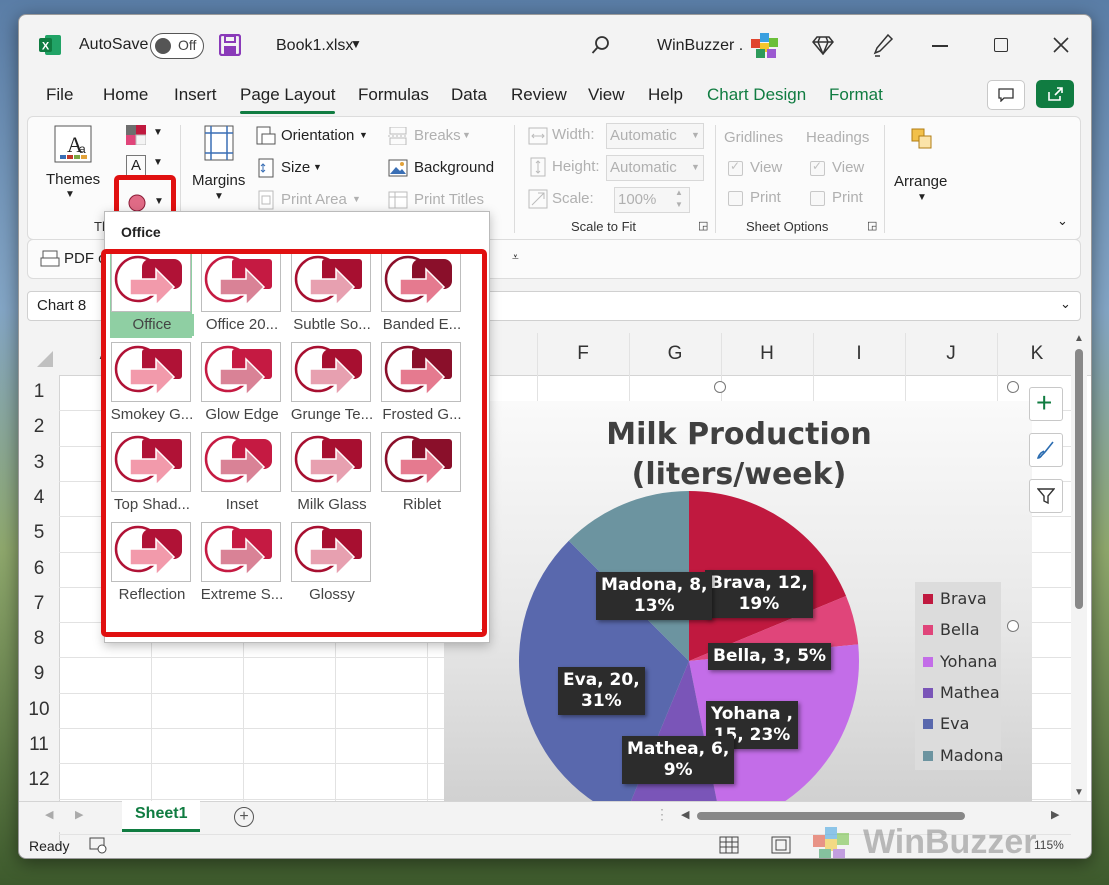 The width and height of the screenshot is (1109, 885). What do you see at coordinates (73, 165) in the screenshot?
I see `themes-button: A a Themes ▼` at bounding box center [73, 165].